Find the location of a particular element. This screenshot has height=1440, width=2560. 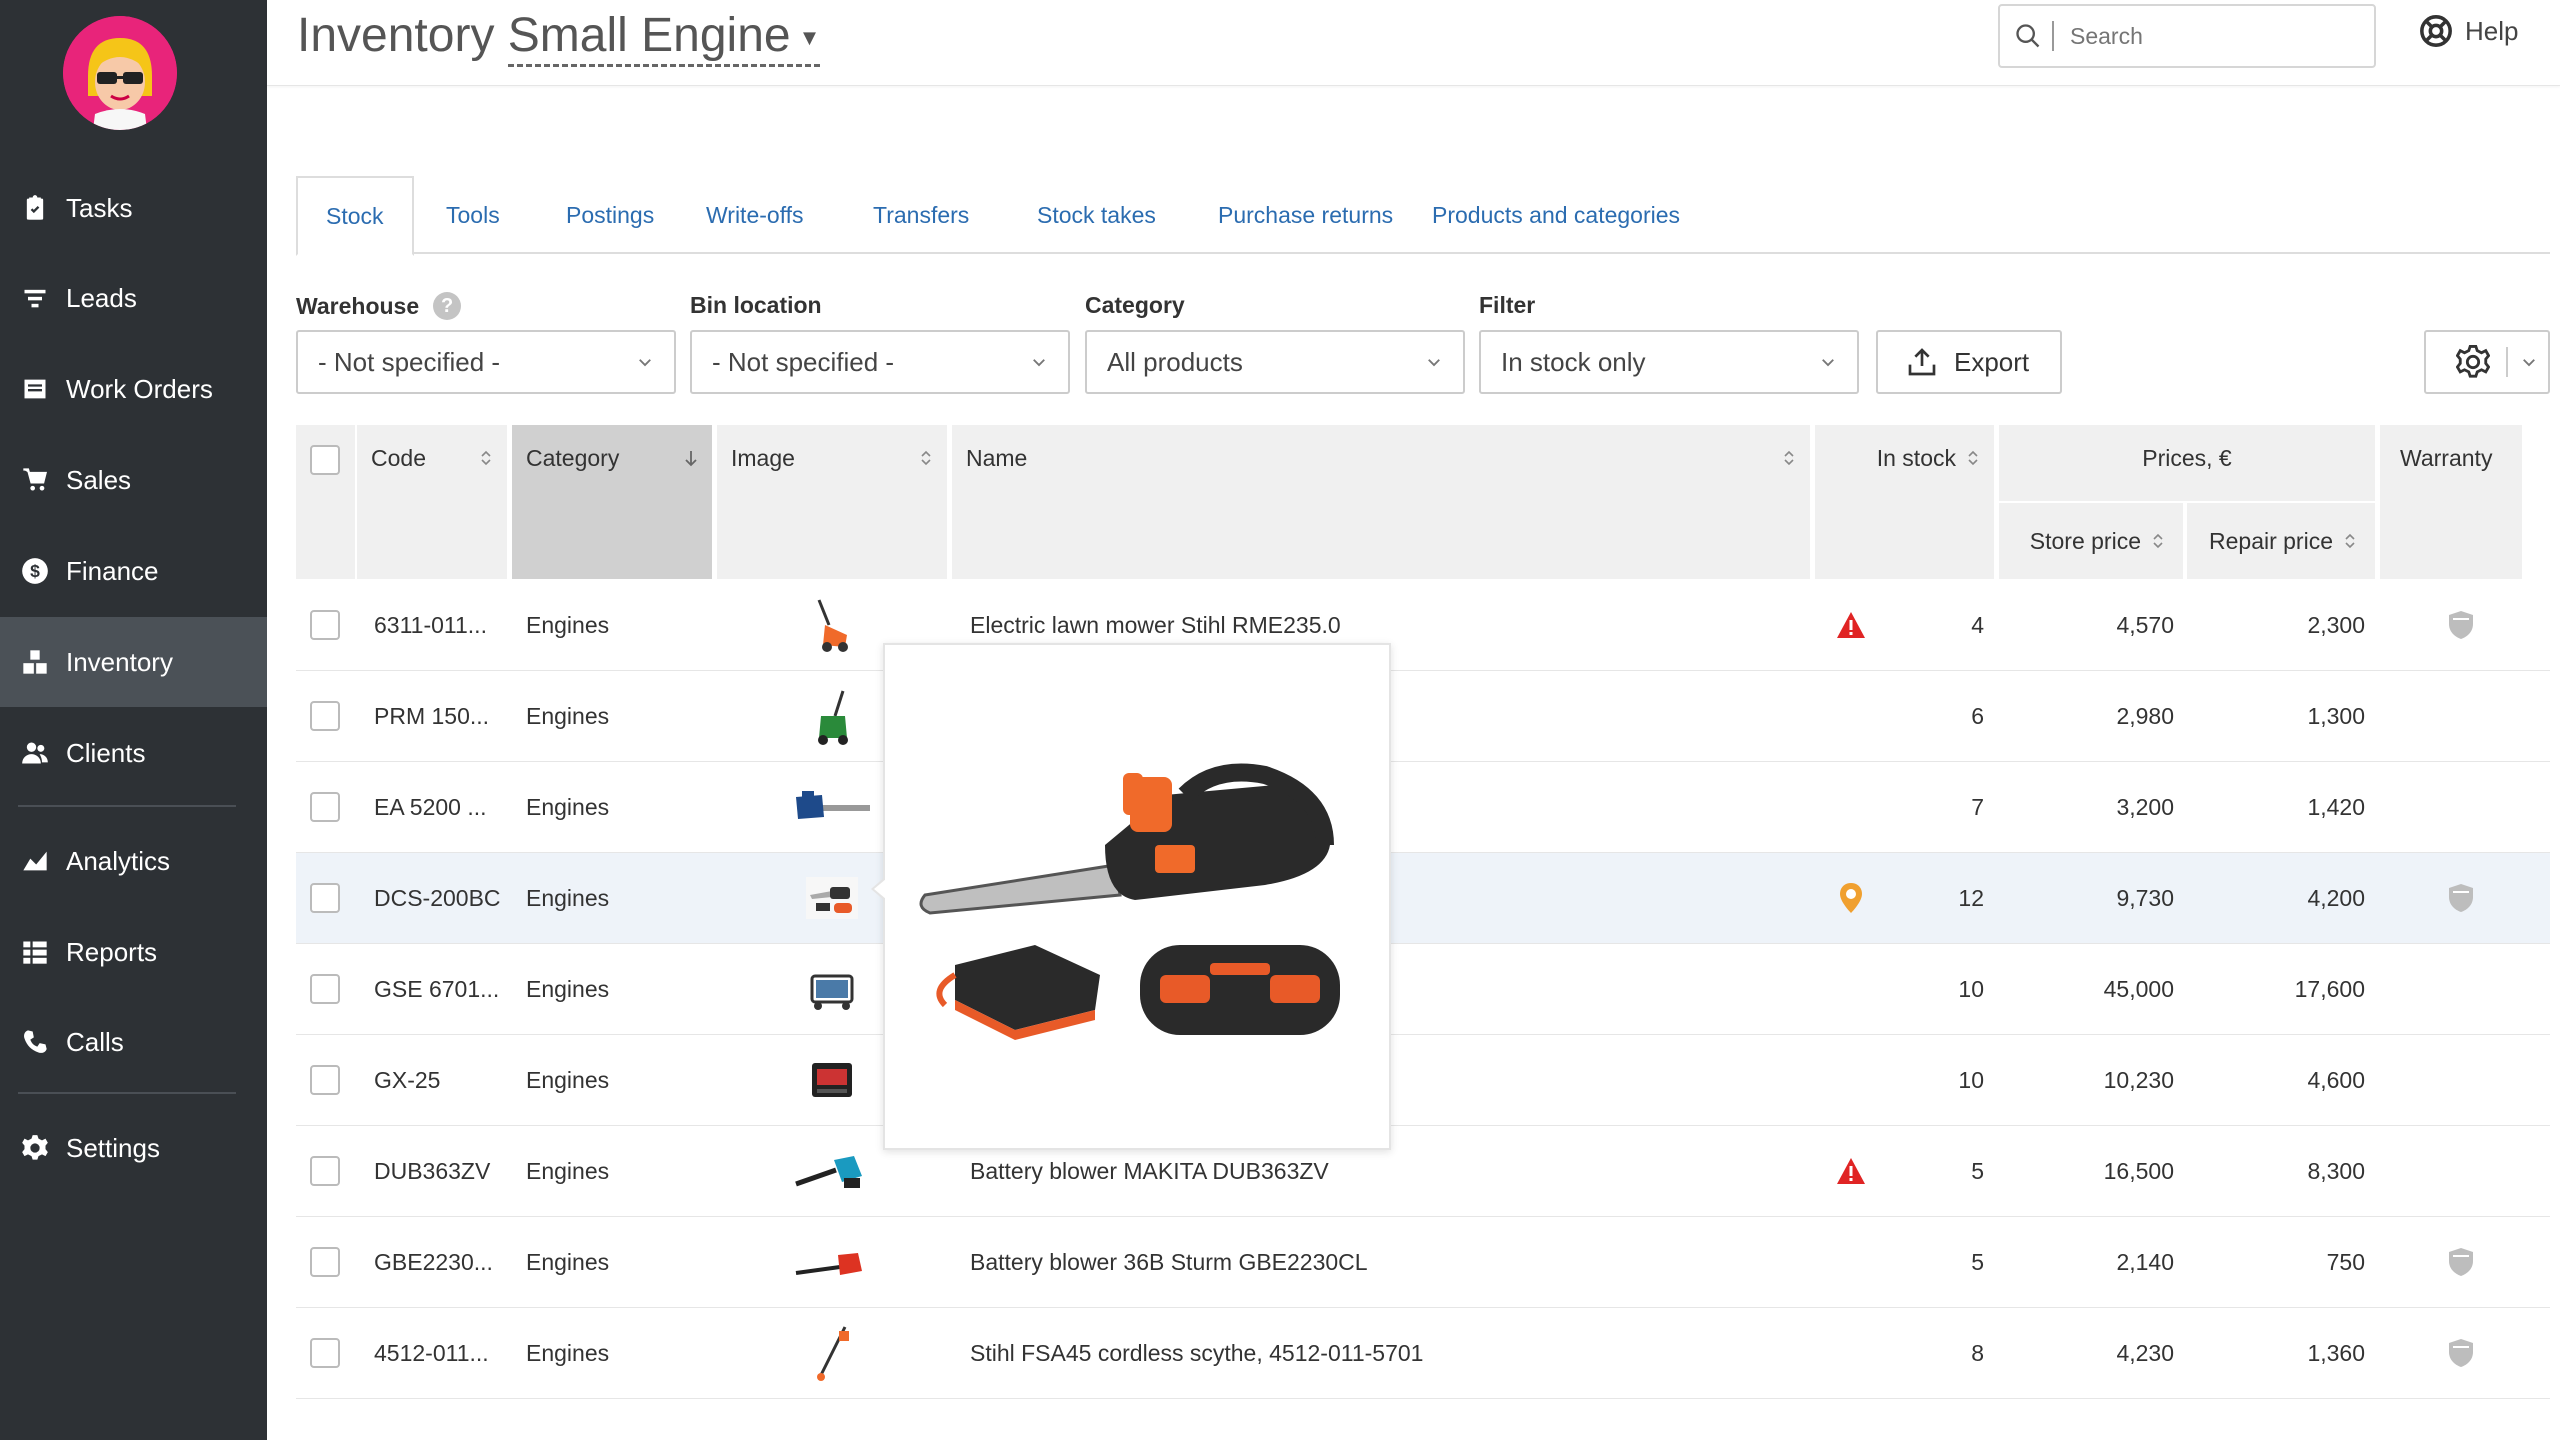

search-box is located at coordinates (2187, 36).